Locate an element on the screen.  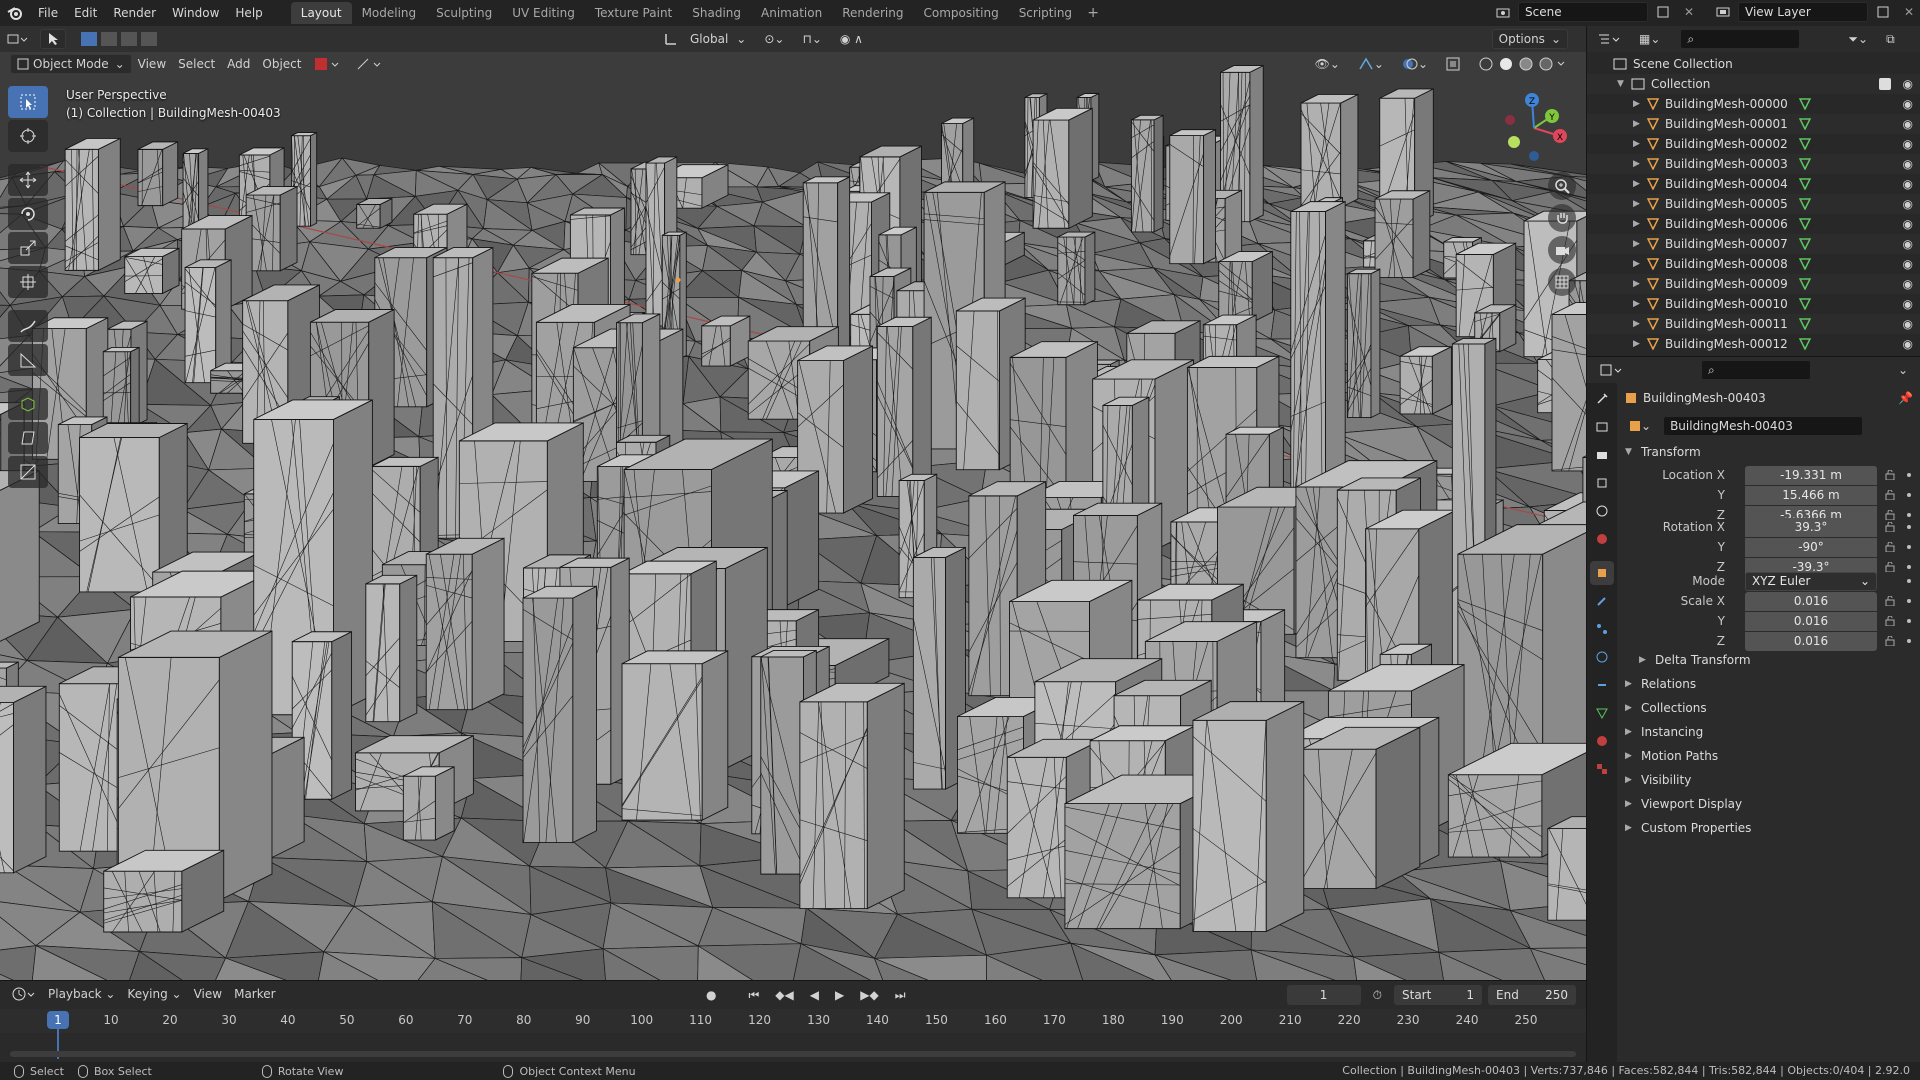
zoom-icon is located at coordinates (1562, 186).